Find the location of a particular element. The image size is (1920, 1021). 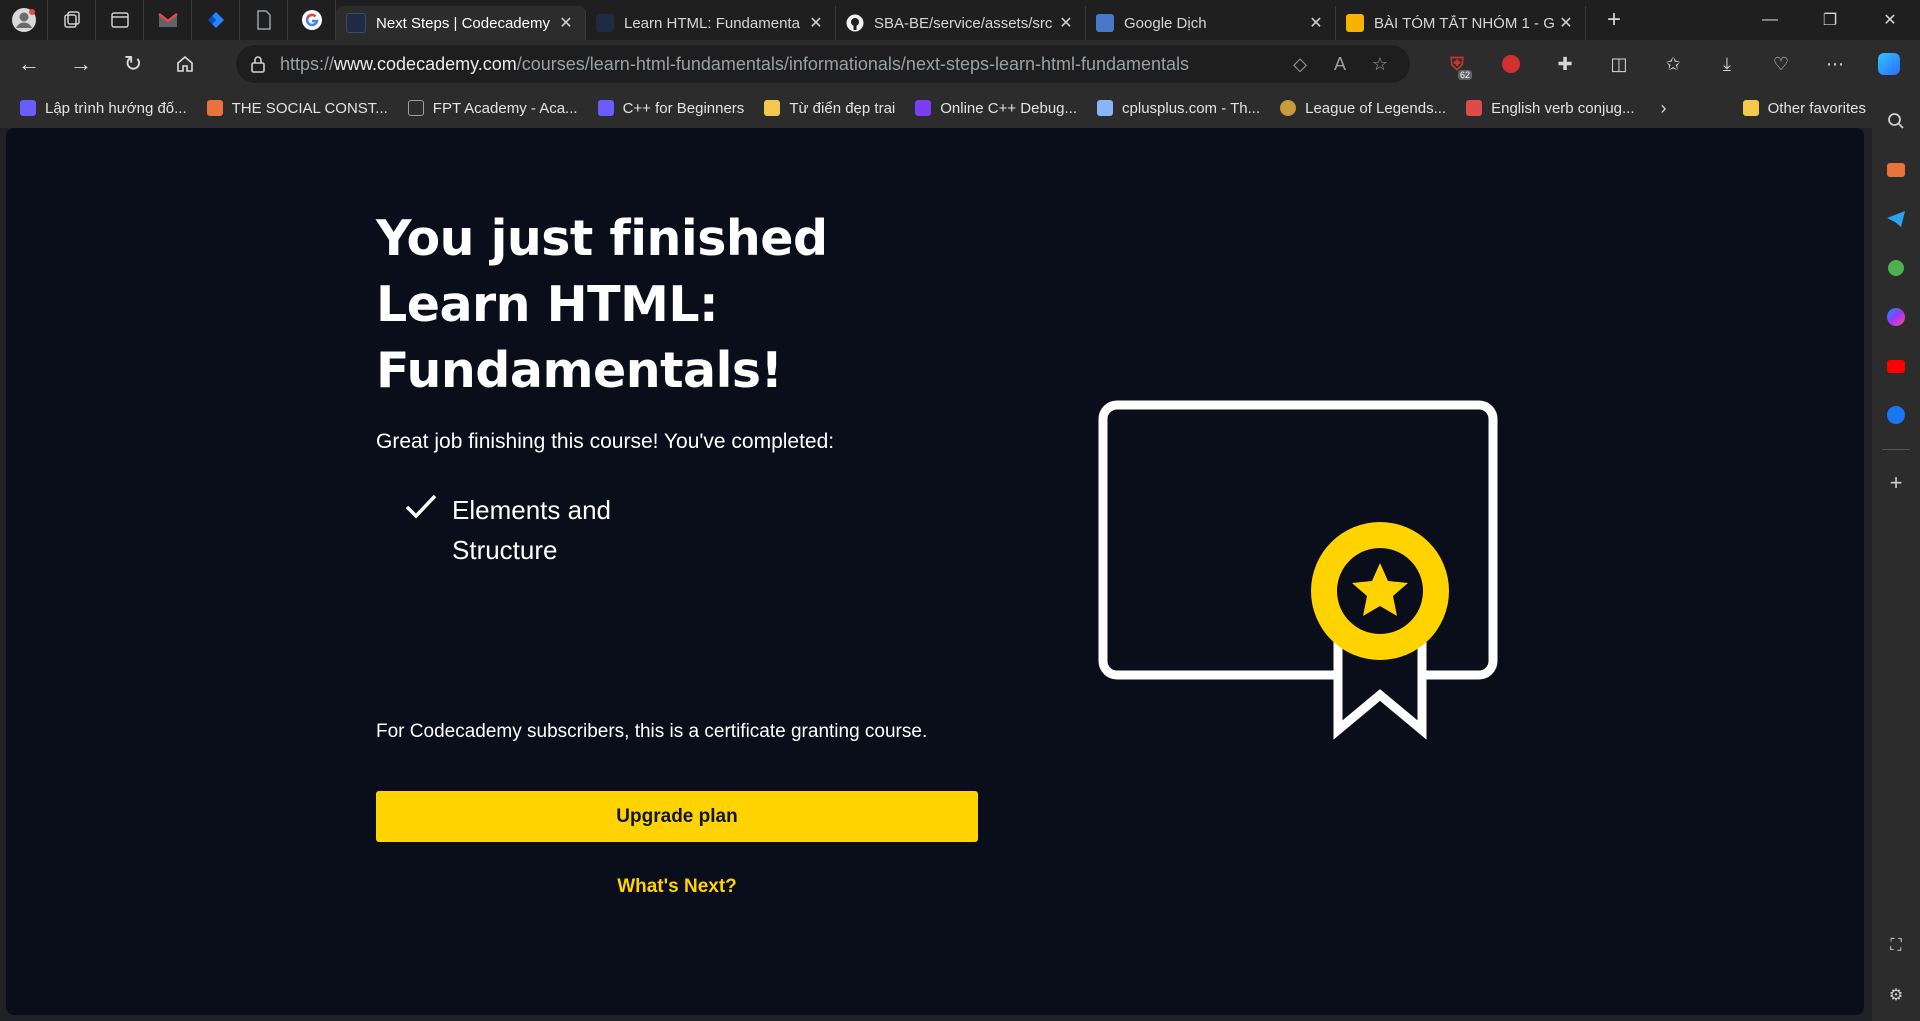

bookmark-item: Từ điển đẹp trai is located at coordinates (829, 108).